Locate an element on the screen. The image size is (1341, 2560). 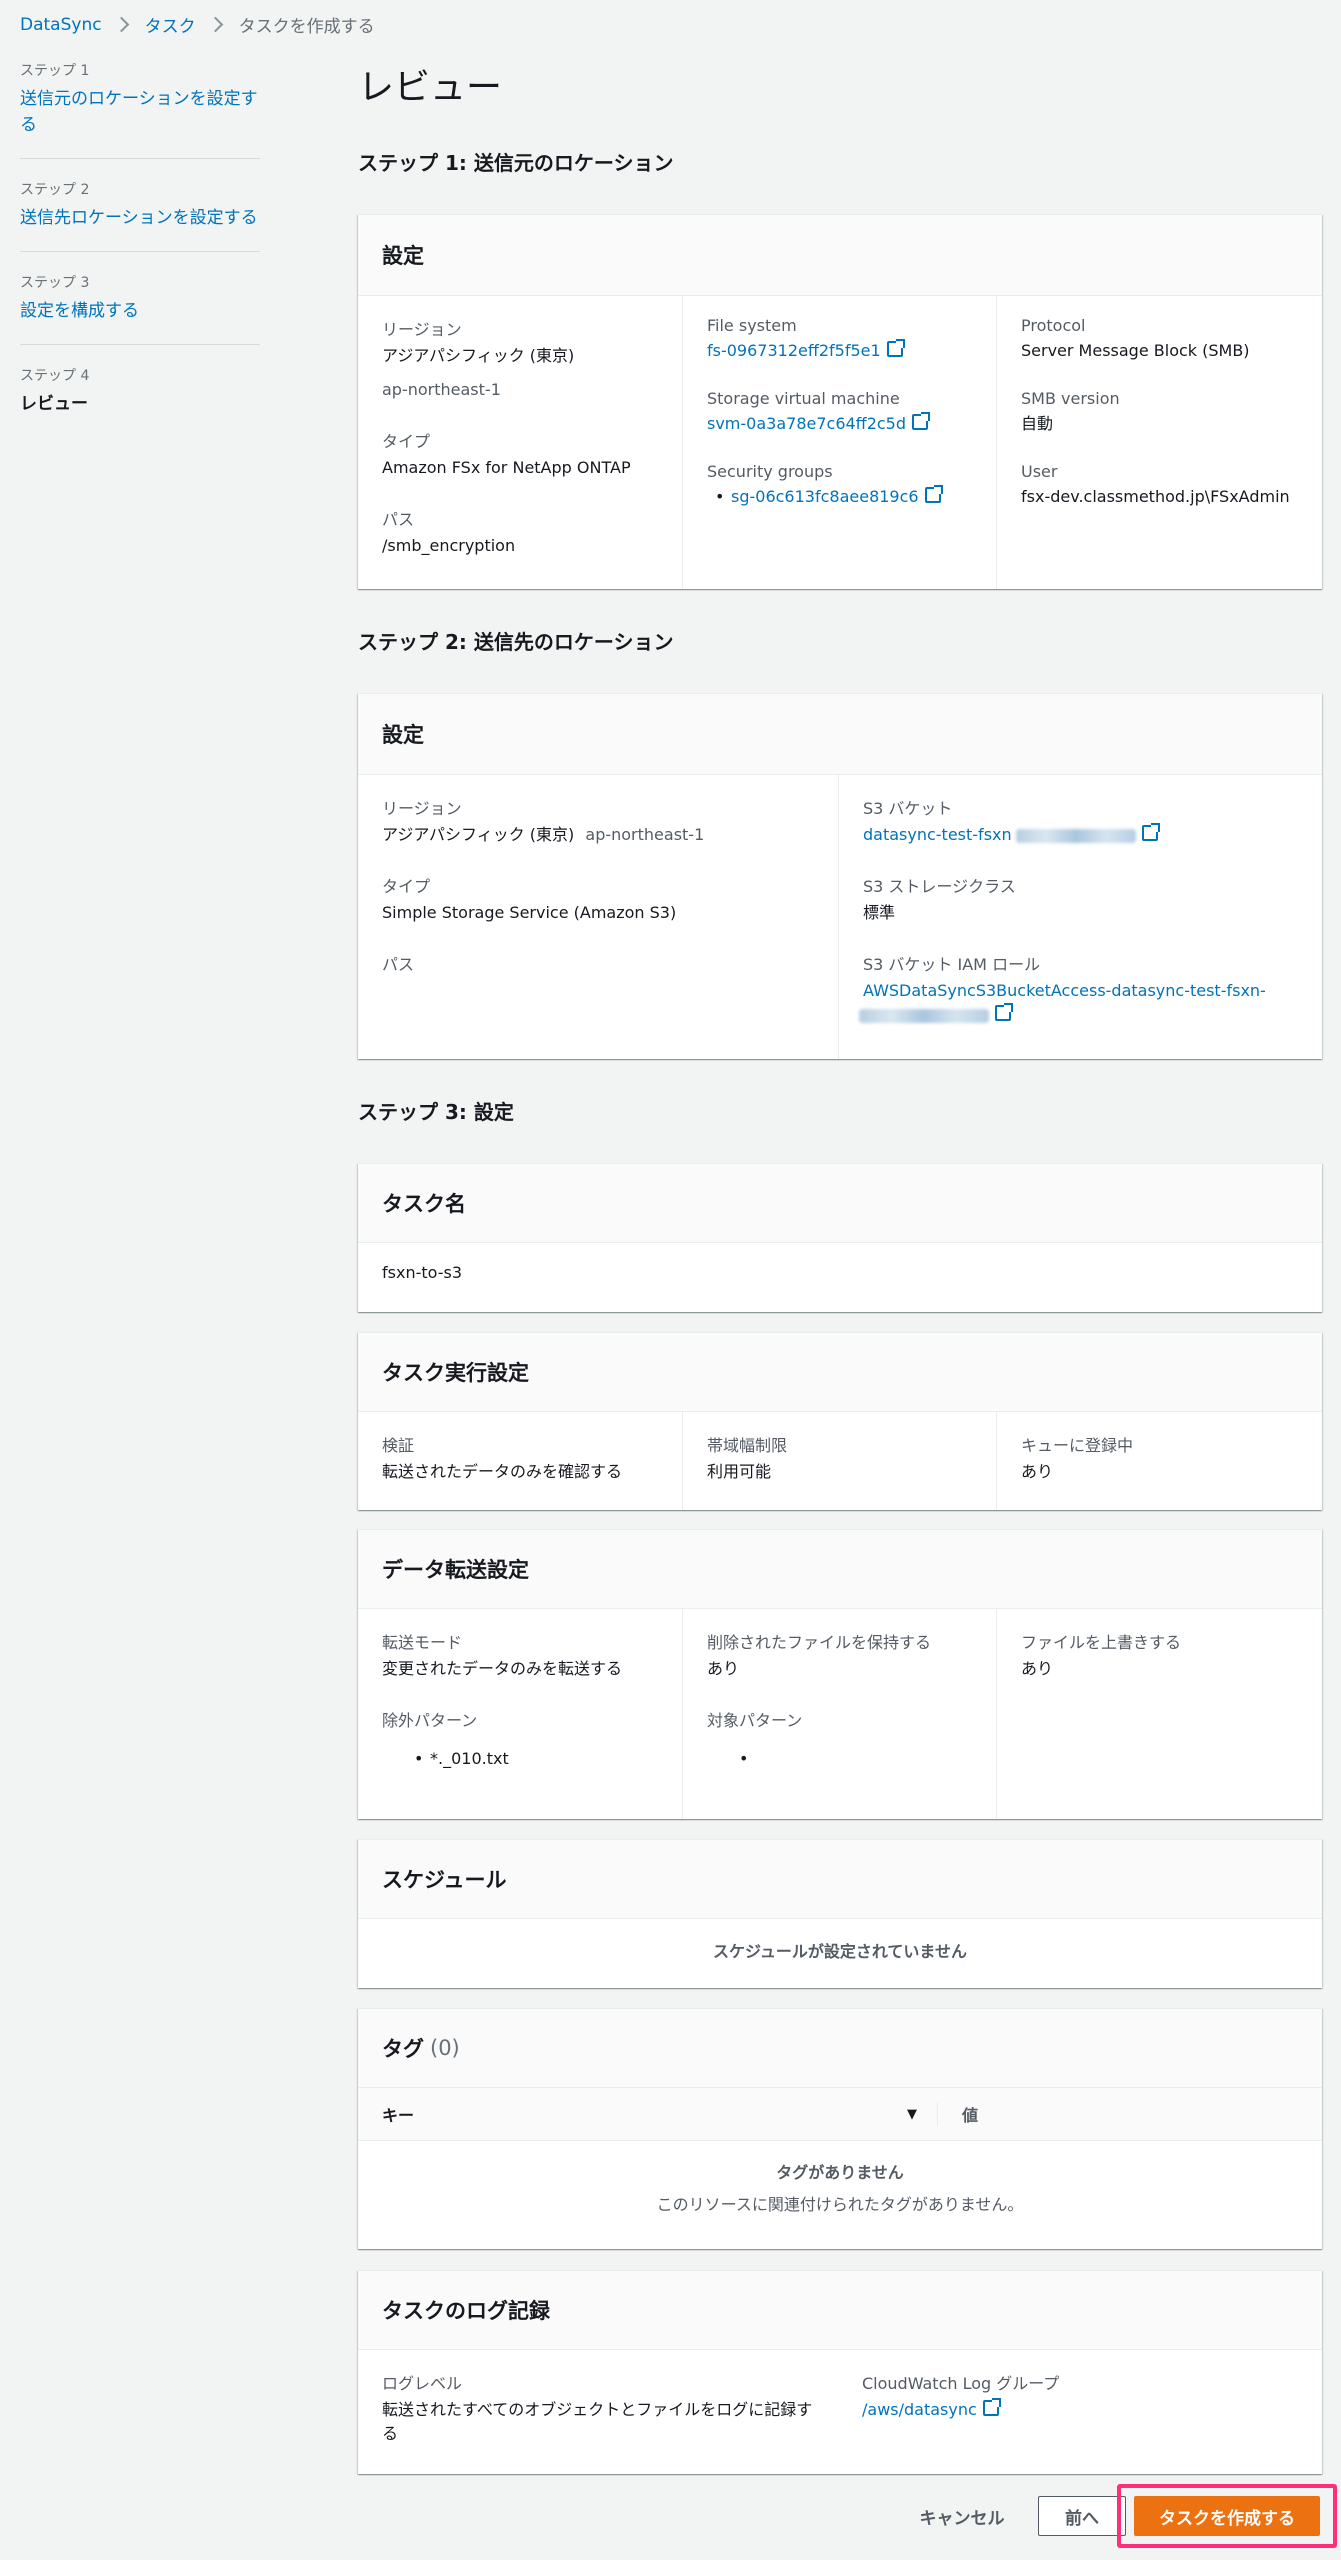
queue-value: あり is located at coordinates (1037, 1471).